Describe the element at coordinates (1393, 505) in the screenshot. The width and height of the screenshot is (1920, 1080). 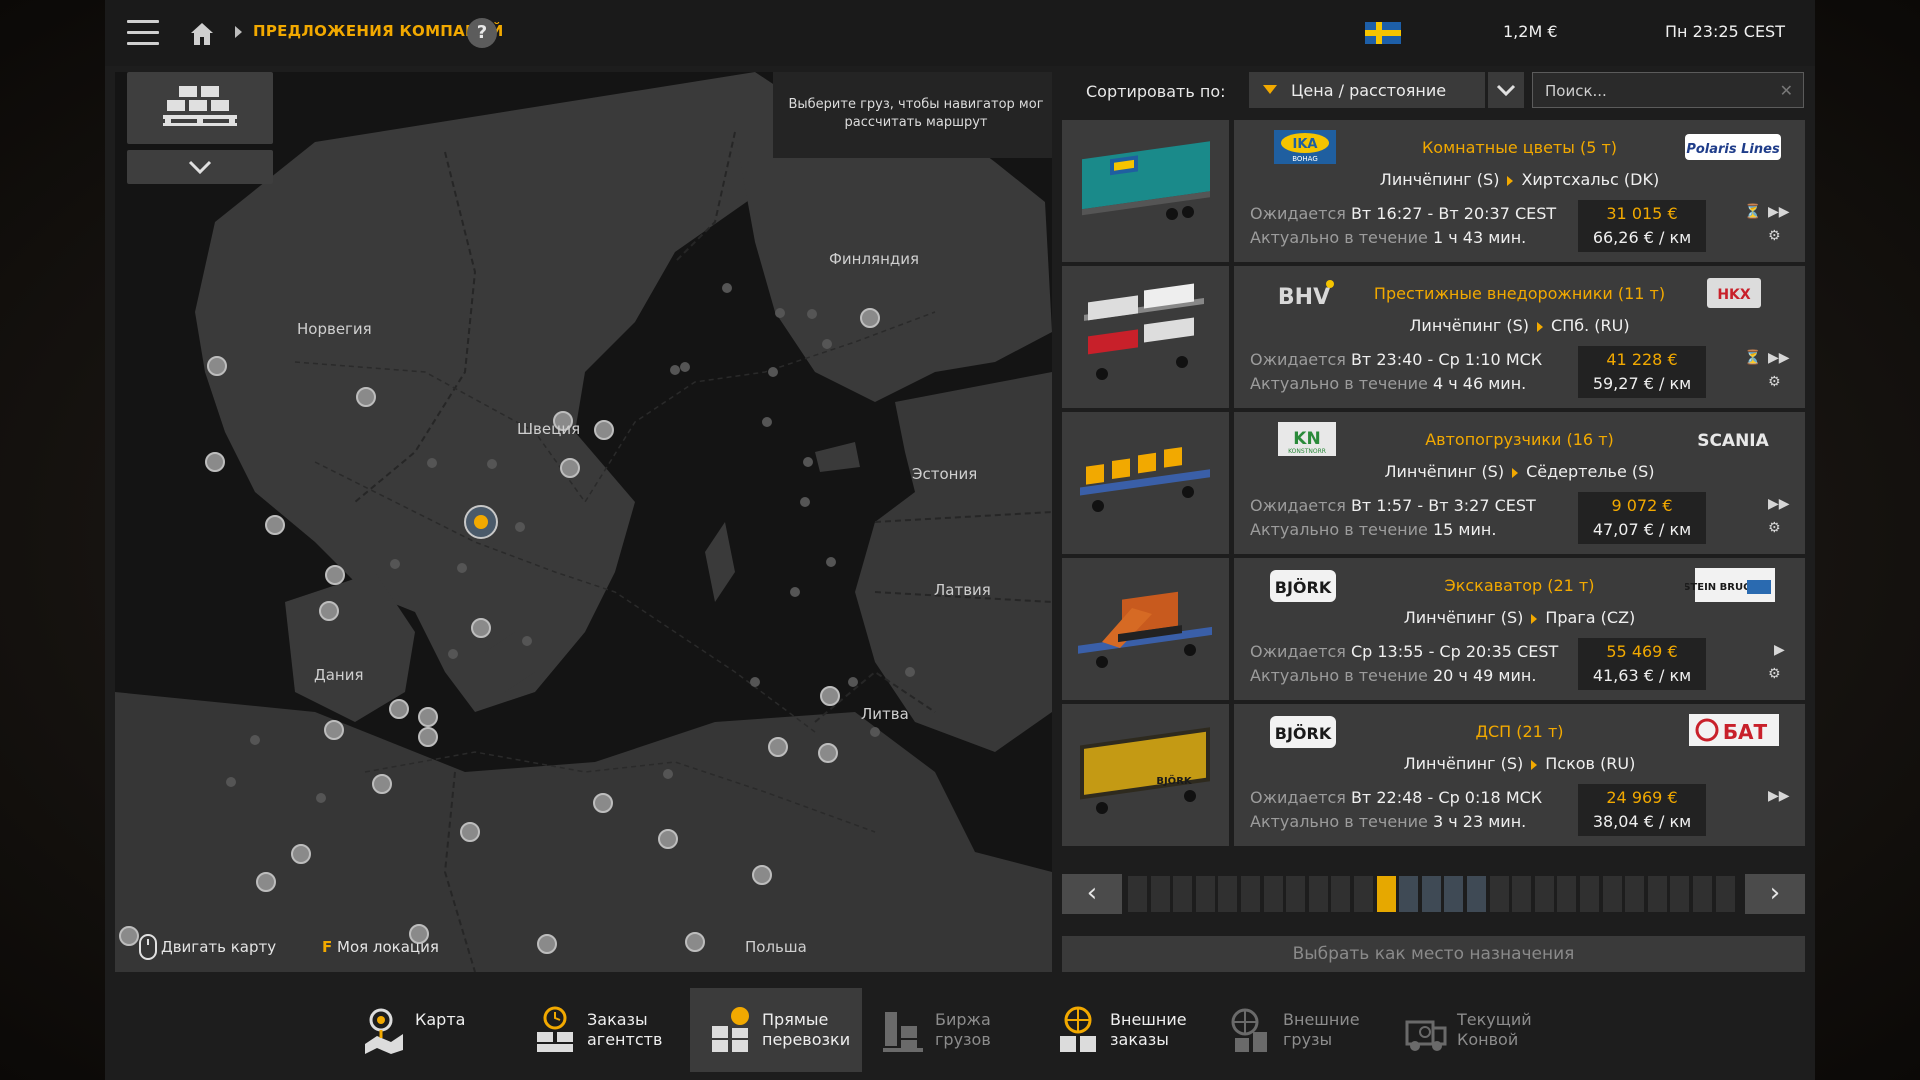
I see `expected-time: Ожидается Вт 1:57 - Вт 3:27 CEST` at that location.